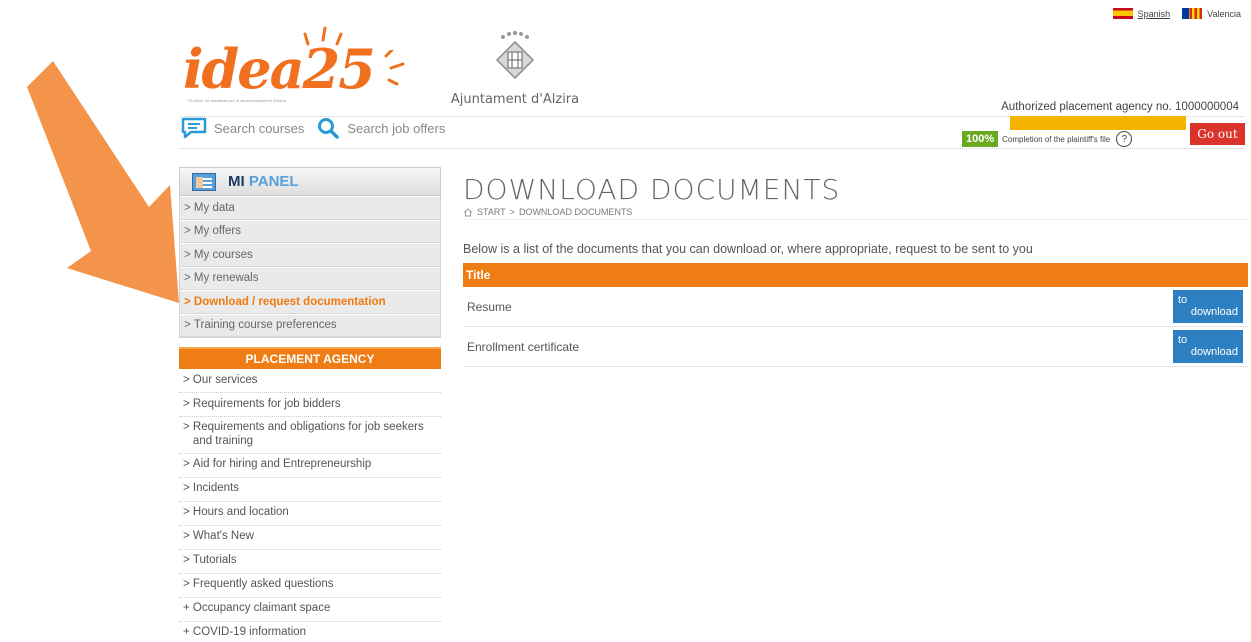 This screenshot has width=1251, height=642. Describe the element at coordinates (249, 632) in the screenshot. I see `agency-item-label: COVID-19 information` at that location.